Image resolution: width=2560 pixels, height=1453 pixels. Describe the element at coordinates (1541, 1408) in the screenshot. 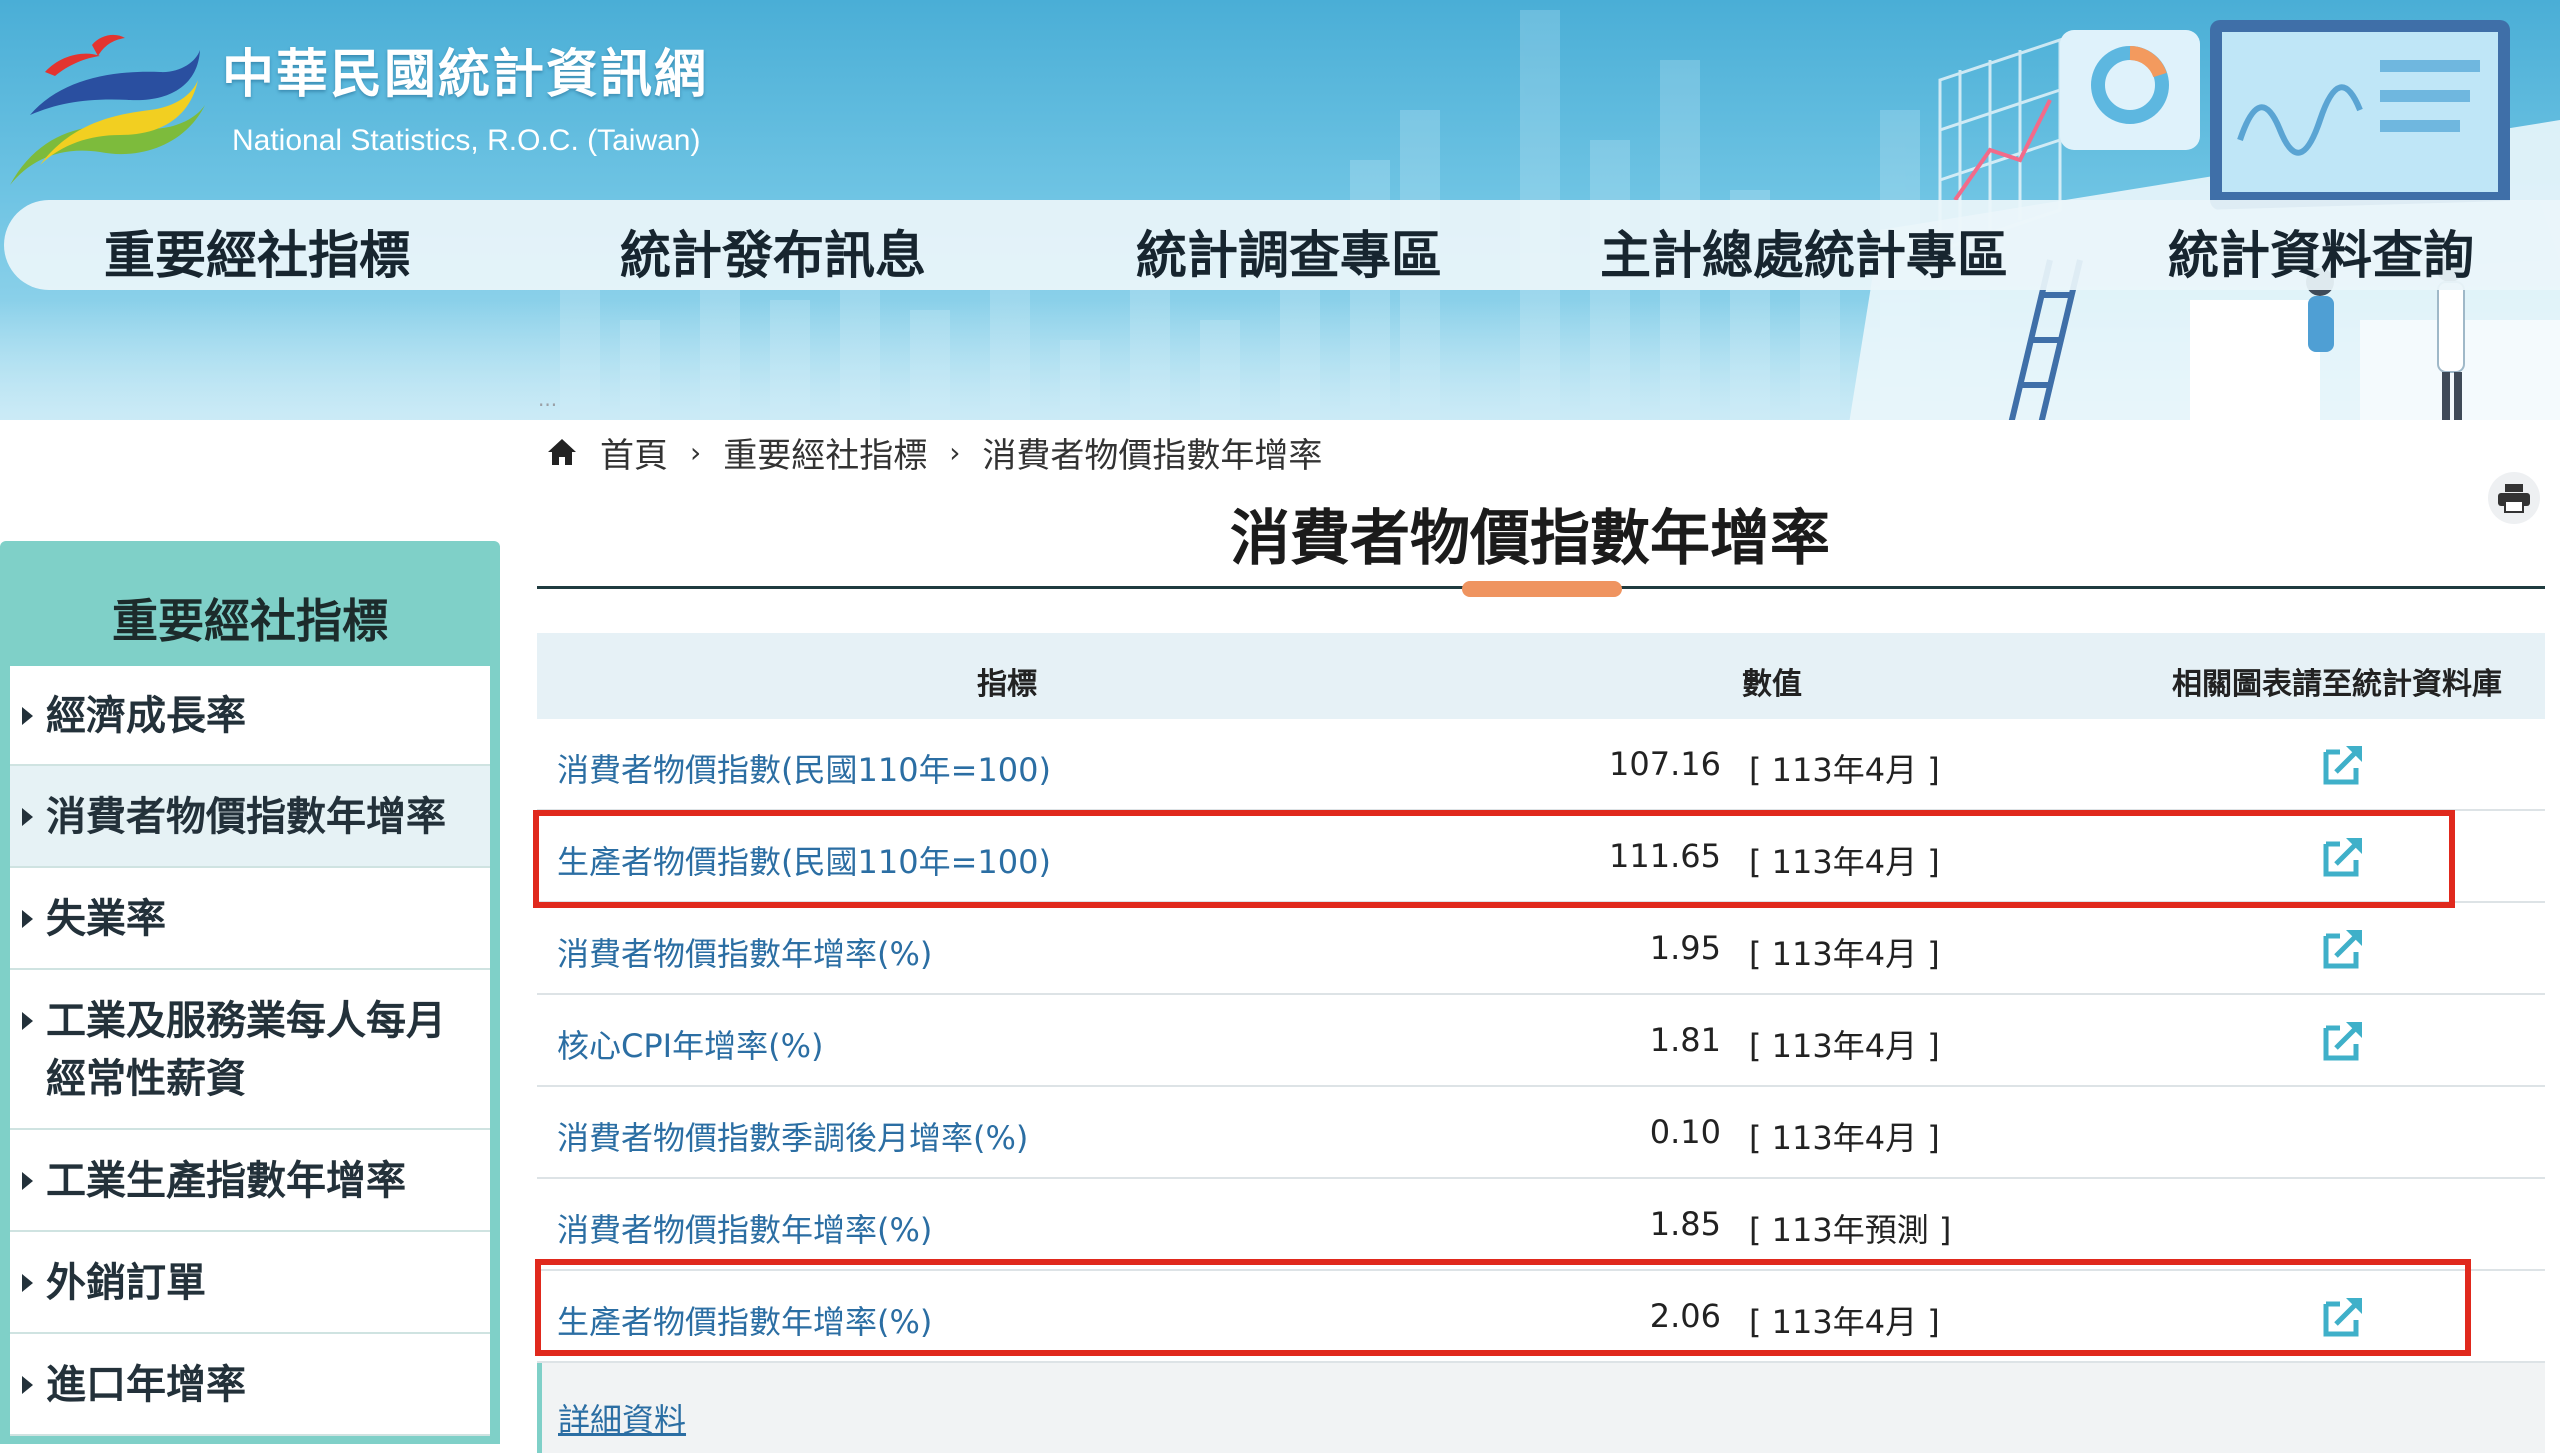

I see `detail-row: 詳細資料` at that location.